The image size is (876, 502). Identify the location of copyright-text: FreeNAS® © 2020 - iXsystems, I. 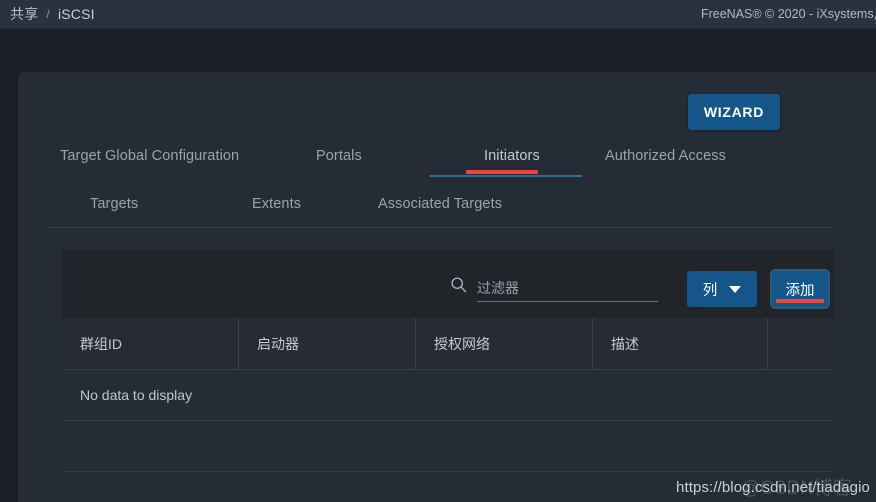
(788, 14).